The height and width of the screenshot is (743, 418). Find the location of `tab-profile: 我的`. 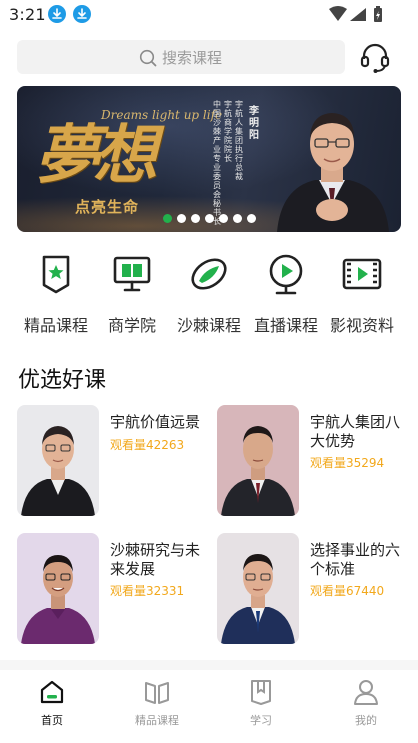

tab-profile: 我的 is located at coordinates (366, 703).